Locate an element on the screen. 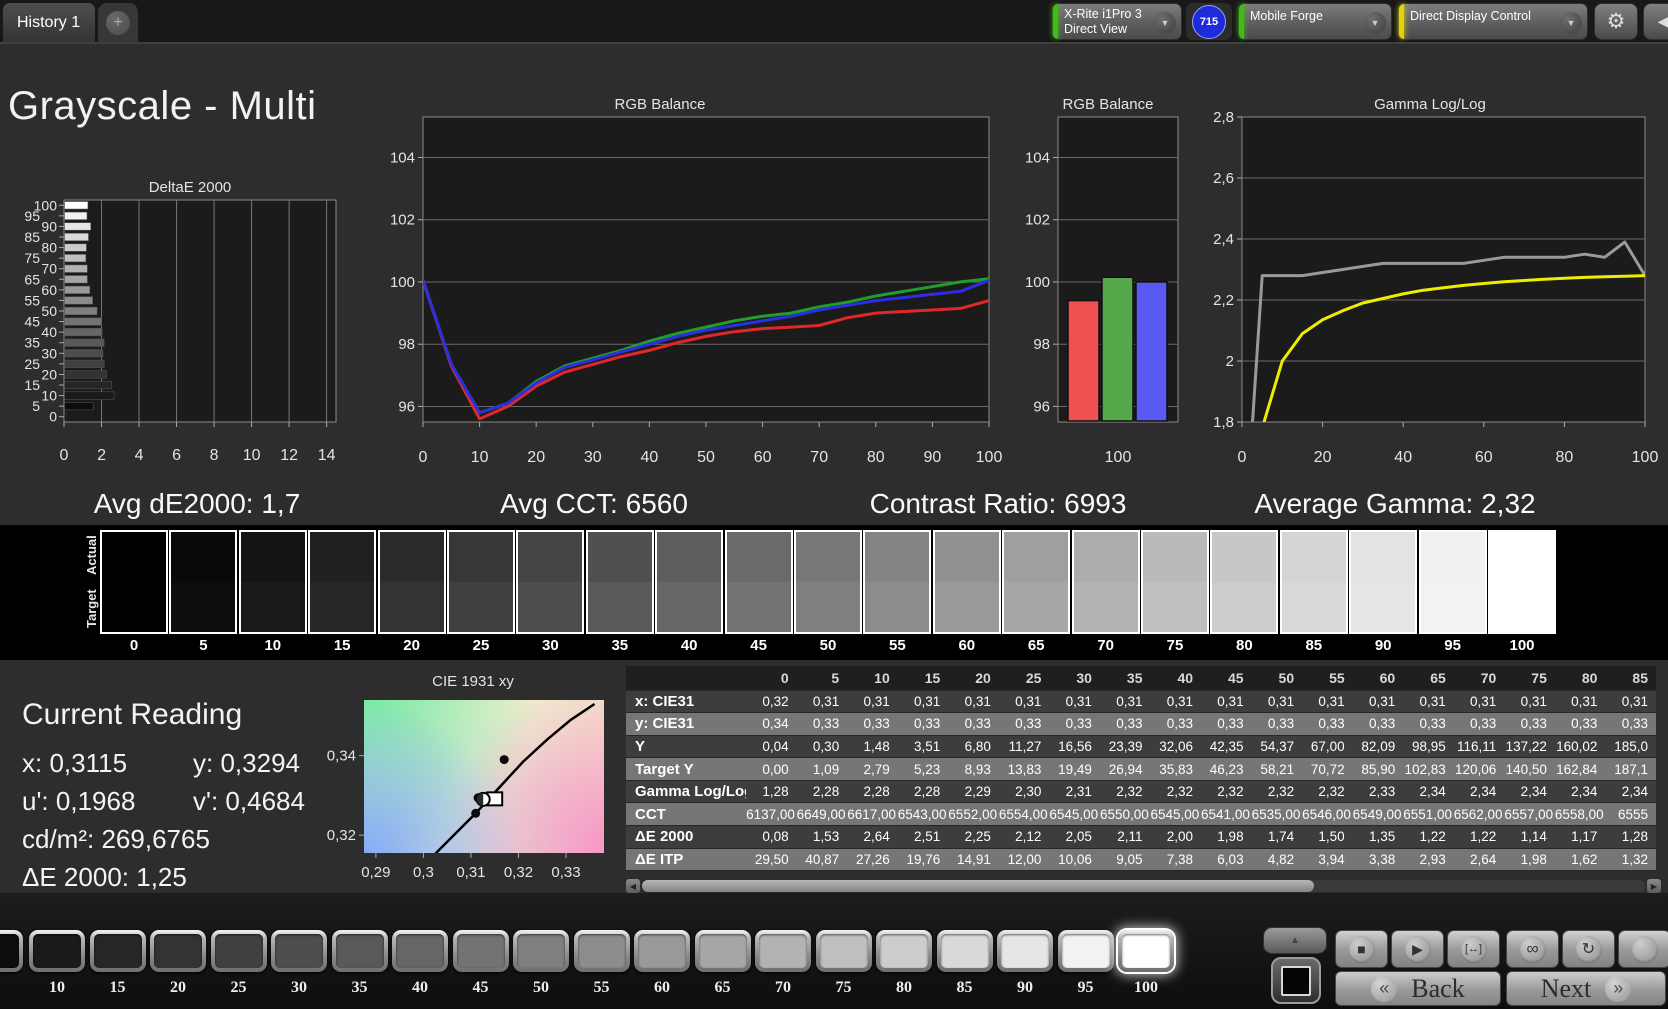 This screenshot has height=1009, width=1668. table-cell: 32,06 is located at coordinates (1176, 746).